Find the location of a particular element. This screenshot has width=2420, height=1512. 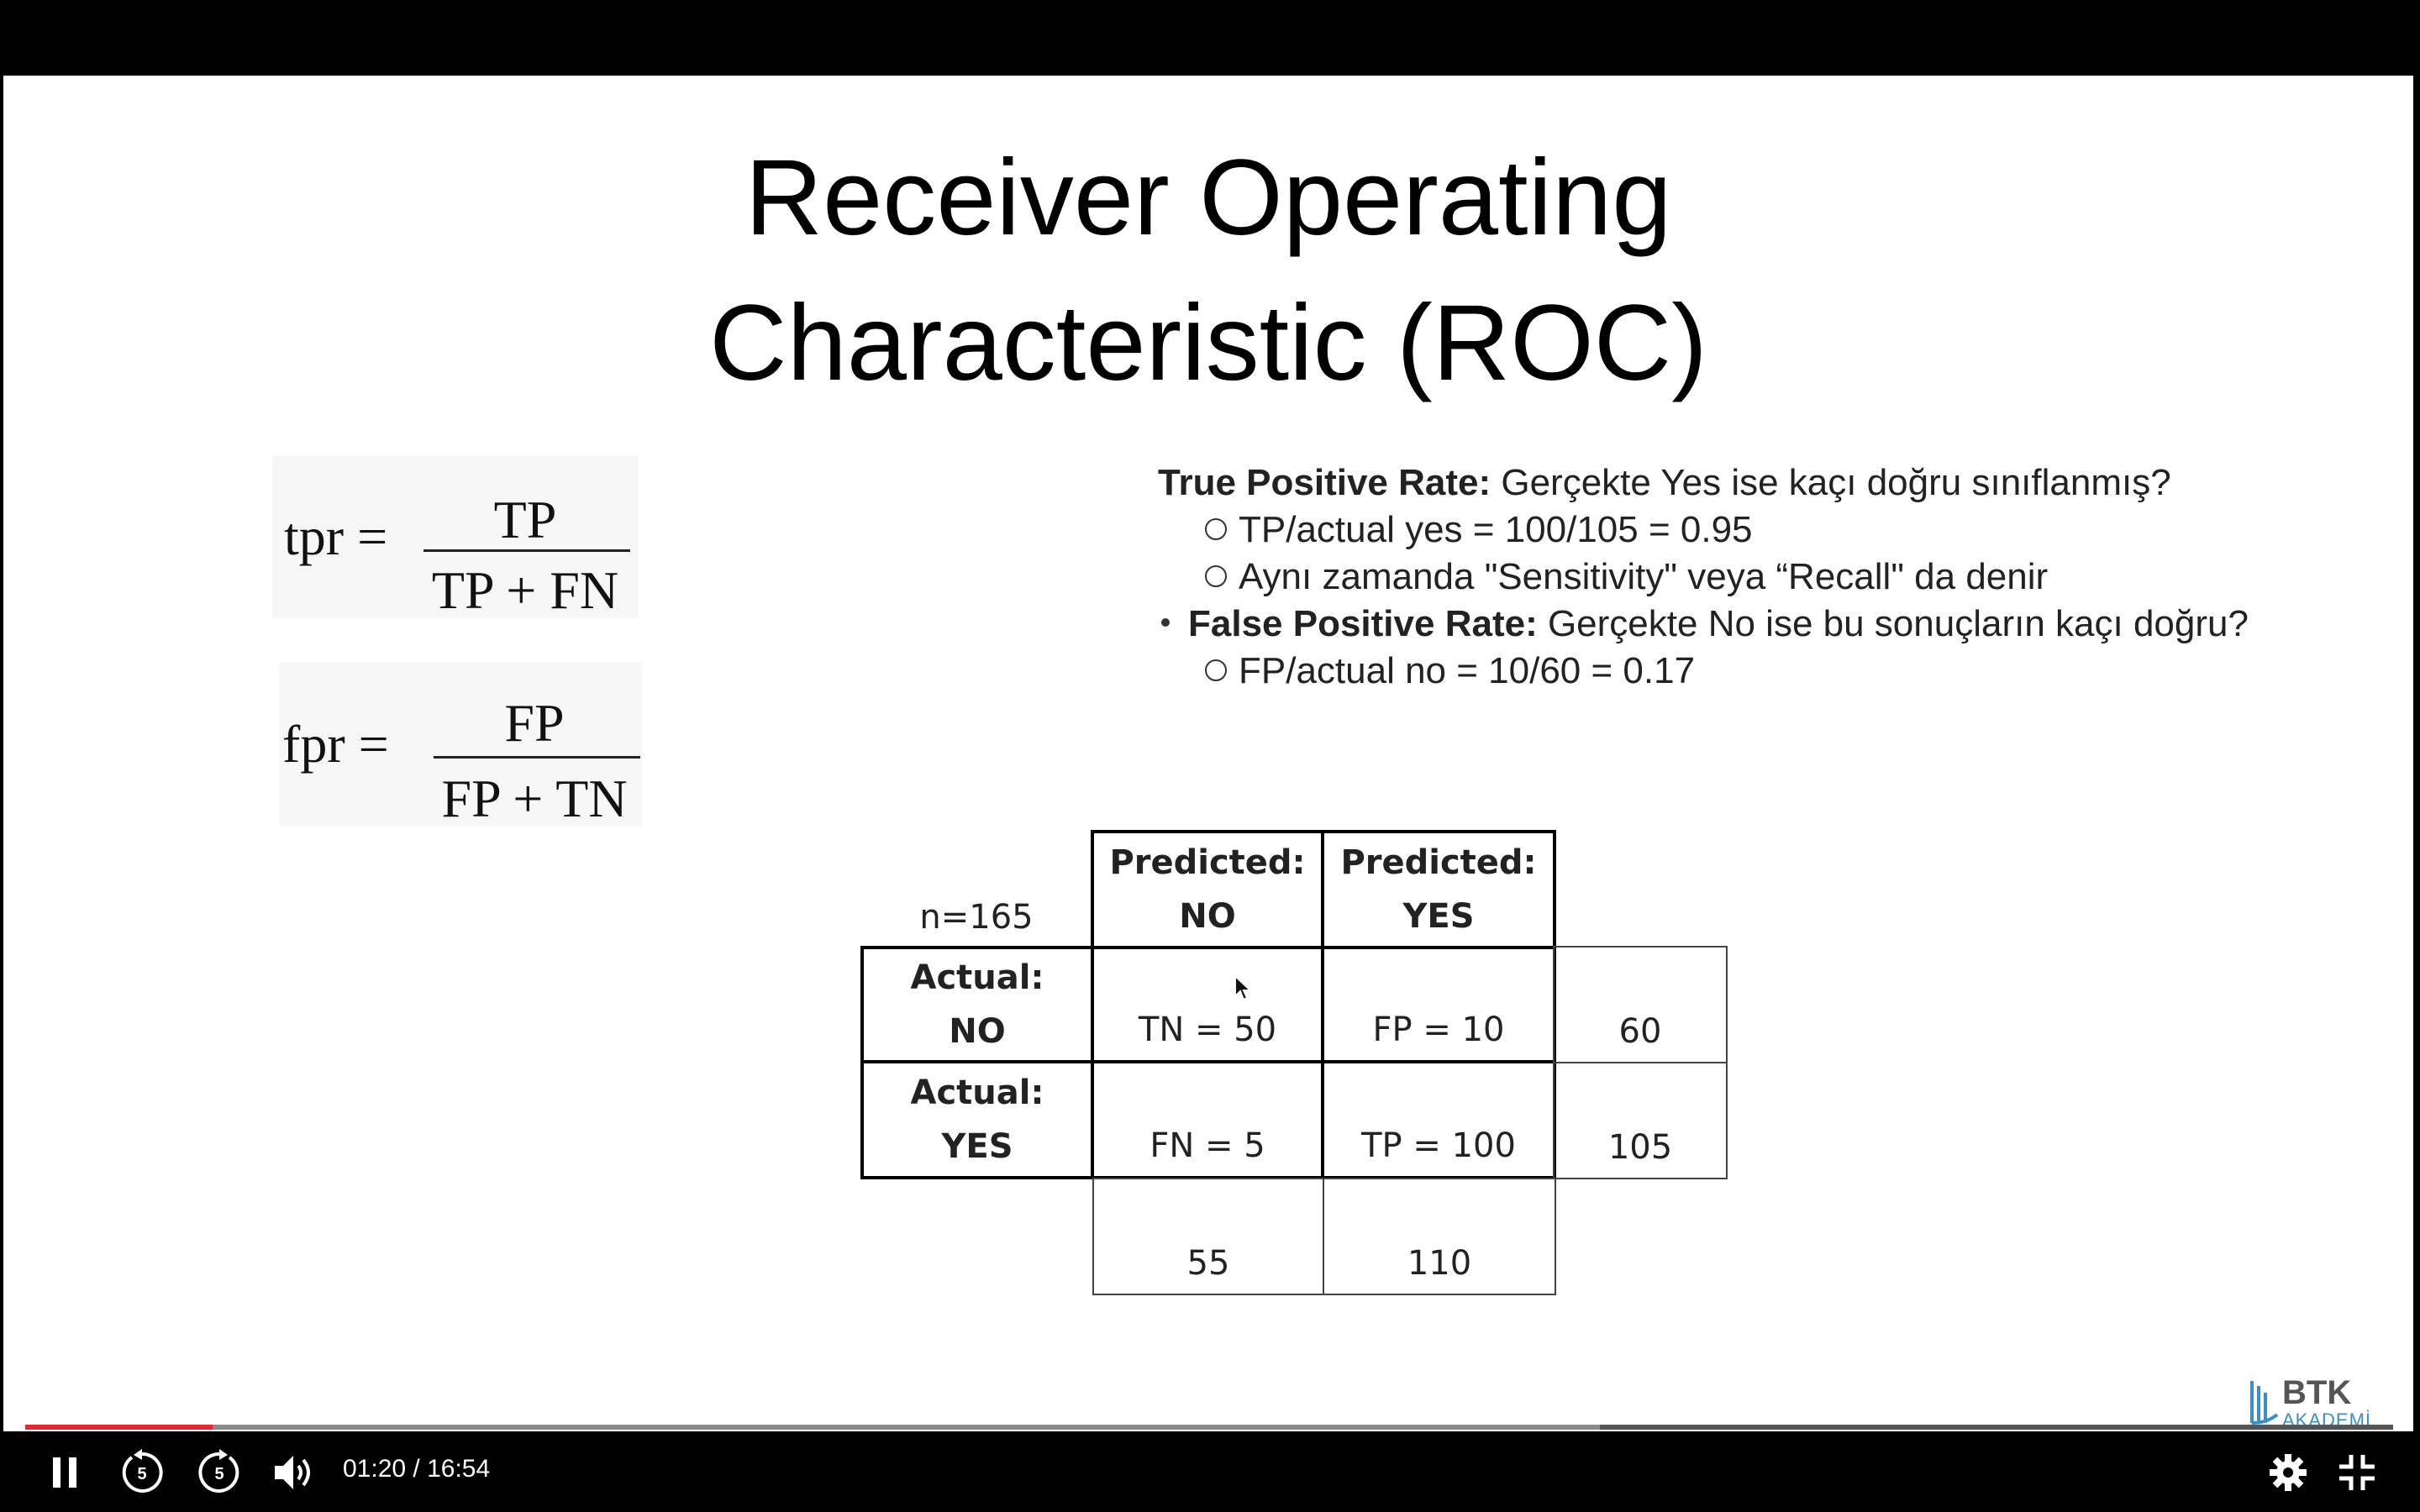

header-line2: YES is located at coordinates (1438, 916).